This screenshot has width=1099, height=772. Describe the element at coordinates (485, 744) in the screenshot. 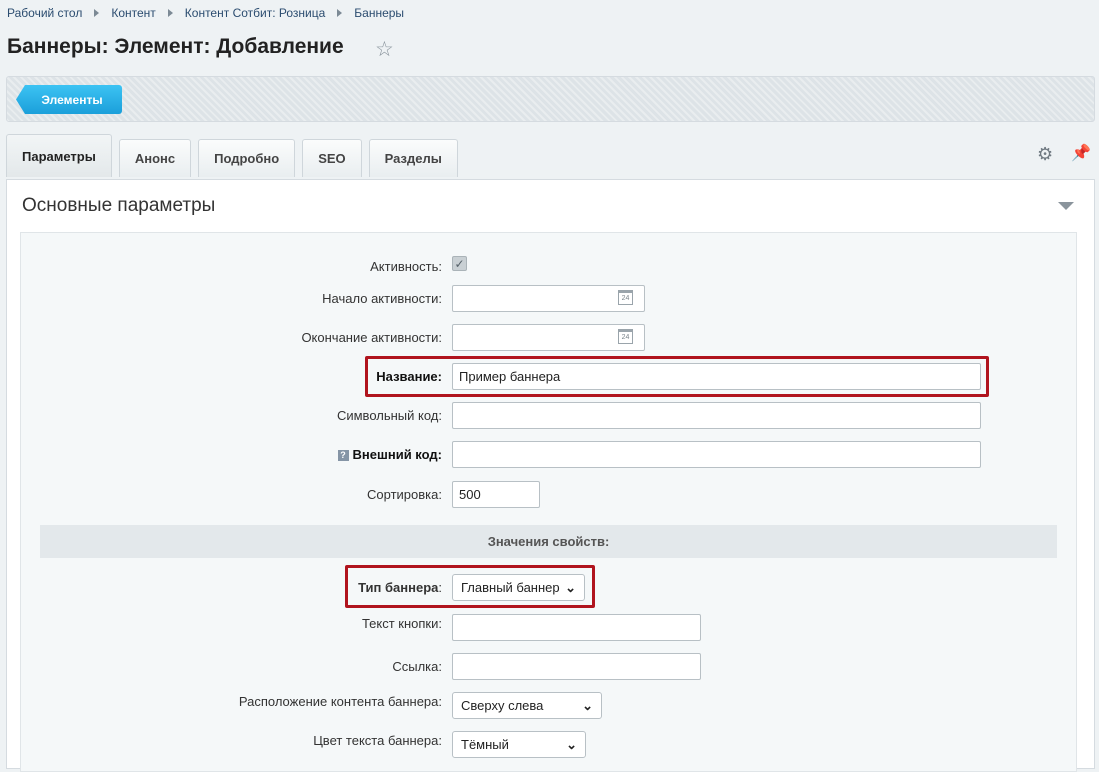

I see `text-color-value: Тёмный` at that location.